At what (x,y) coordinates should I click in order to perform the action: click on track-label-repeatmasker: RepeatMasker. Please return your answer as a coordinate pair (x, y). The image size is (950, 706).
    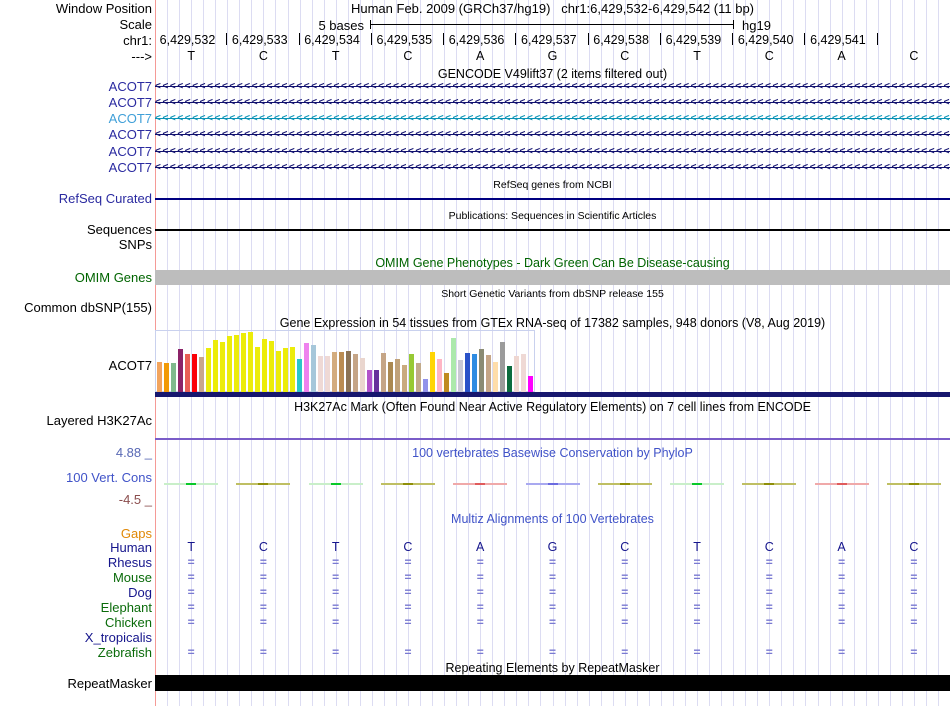
    Looking at the image, I should click on (76, 684).